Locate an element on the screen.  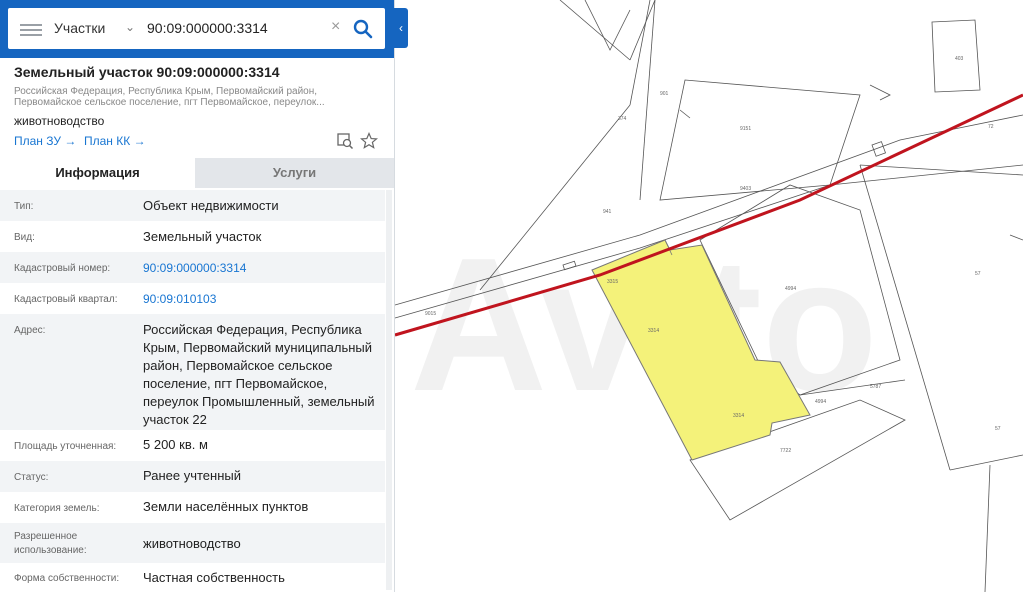
svg-text: 403 is located at coordinates (959, 59).